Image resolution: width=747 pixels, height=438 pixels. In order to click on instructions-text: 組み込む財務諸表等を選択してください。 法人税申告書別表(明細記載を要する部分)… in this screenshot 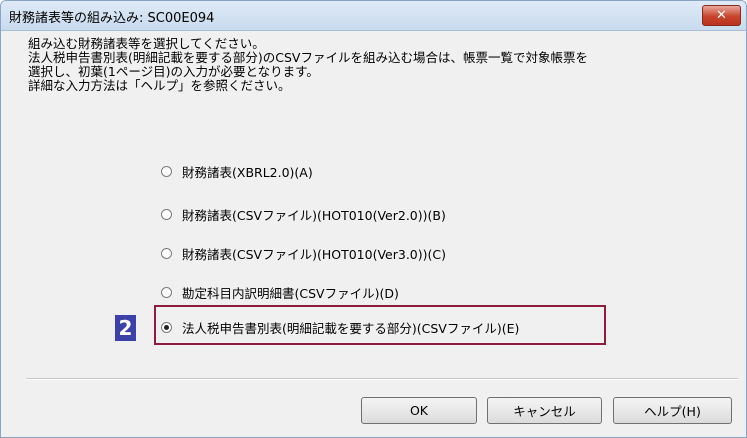, I will do `click(378, 65)`.